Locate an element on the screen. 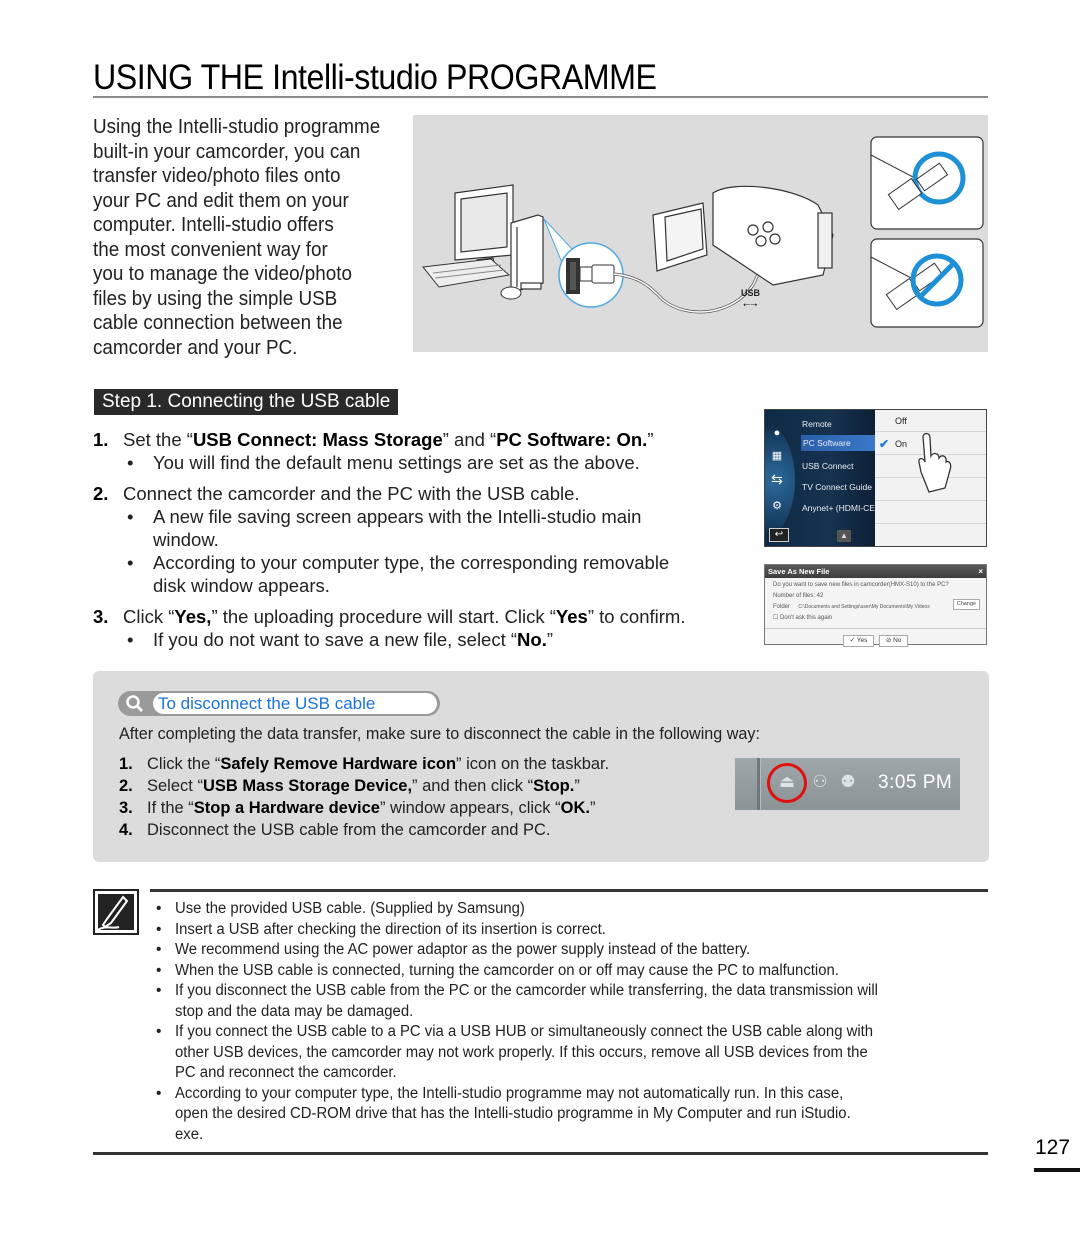 The height and width of the screenshot is (1234, 1080). yes-button: ✓ Yes is located at coordinates (858, 641).